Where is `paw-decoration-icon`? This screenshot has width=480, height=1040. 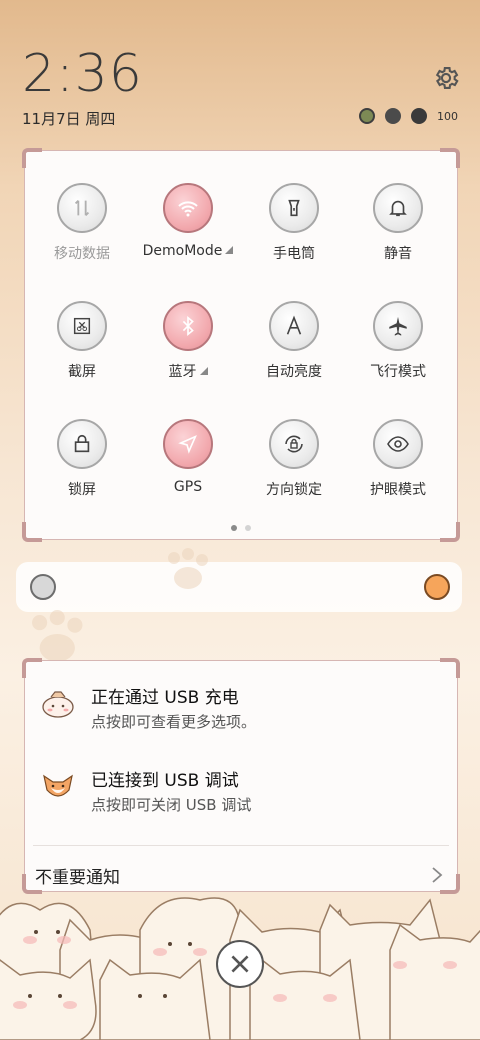 paw-decoration-icon is located at coordinates (188, 568).